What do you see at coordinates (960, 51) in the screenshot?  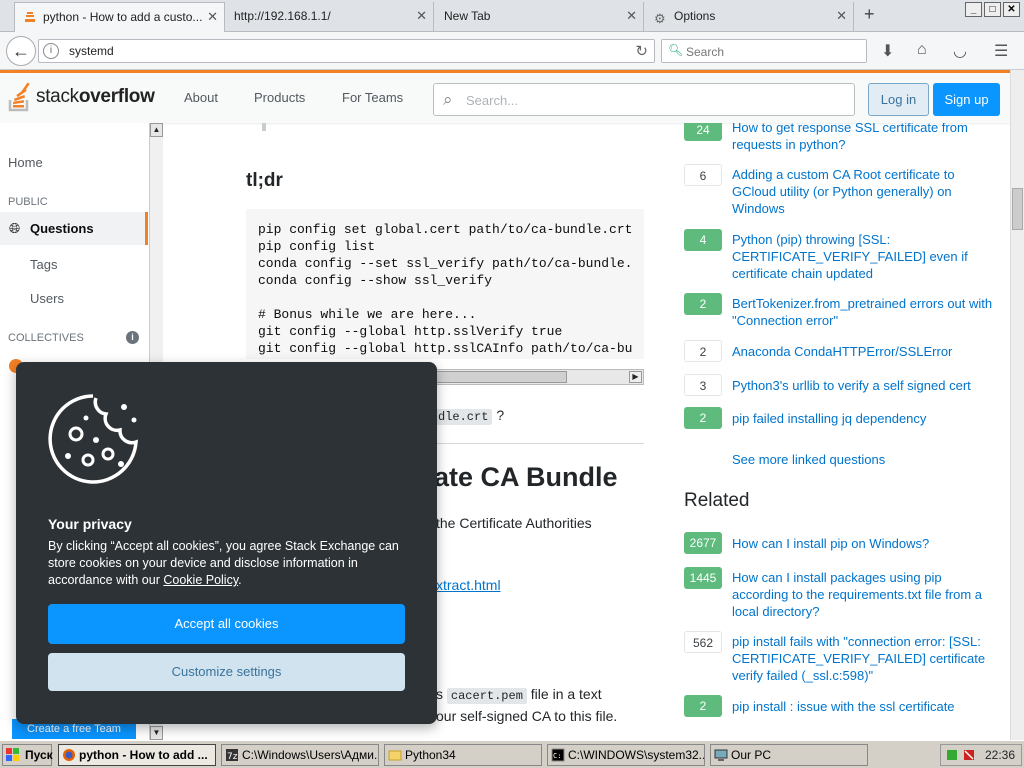 I see `pocket-icon: ◡` at bounding box center [960, 51].